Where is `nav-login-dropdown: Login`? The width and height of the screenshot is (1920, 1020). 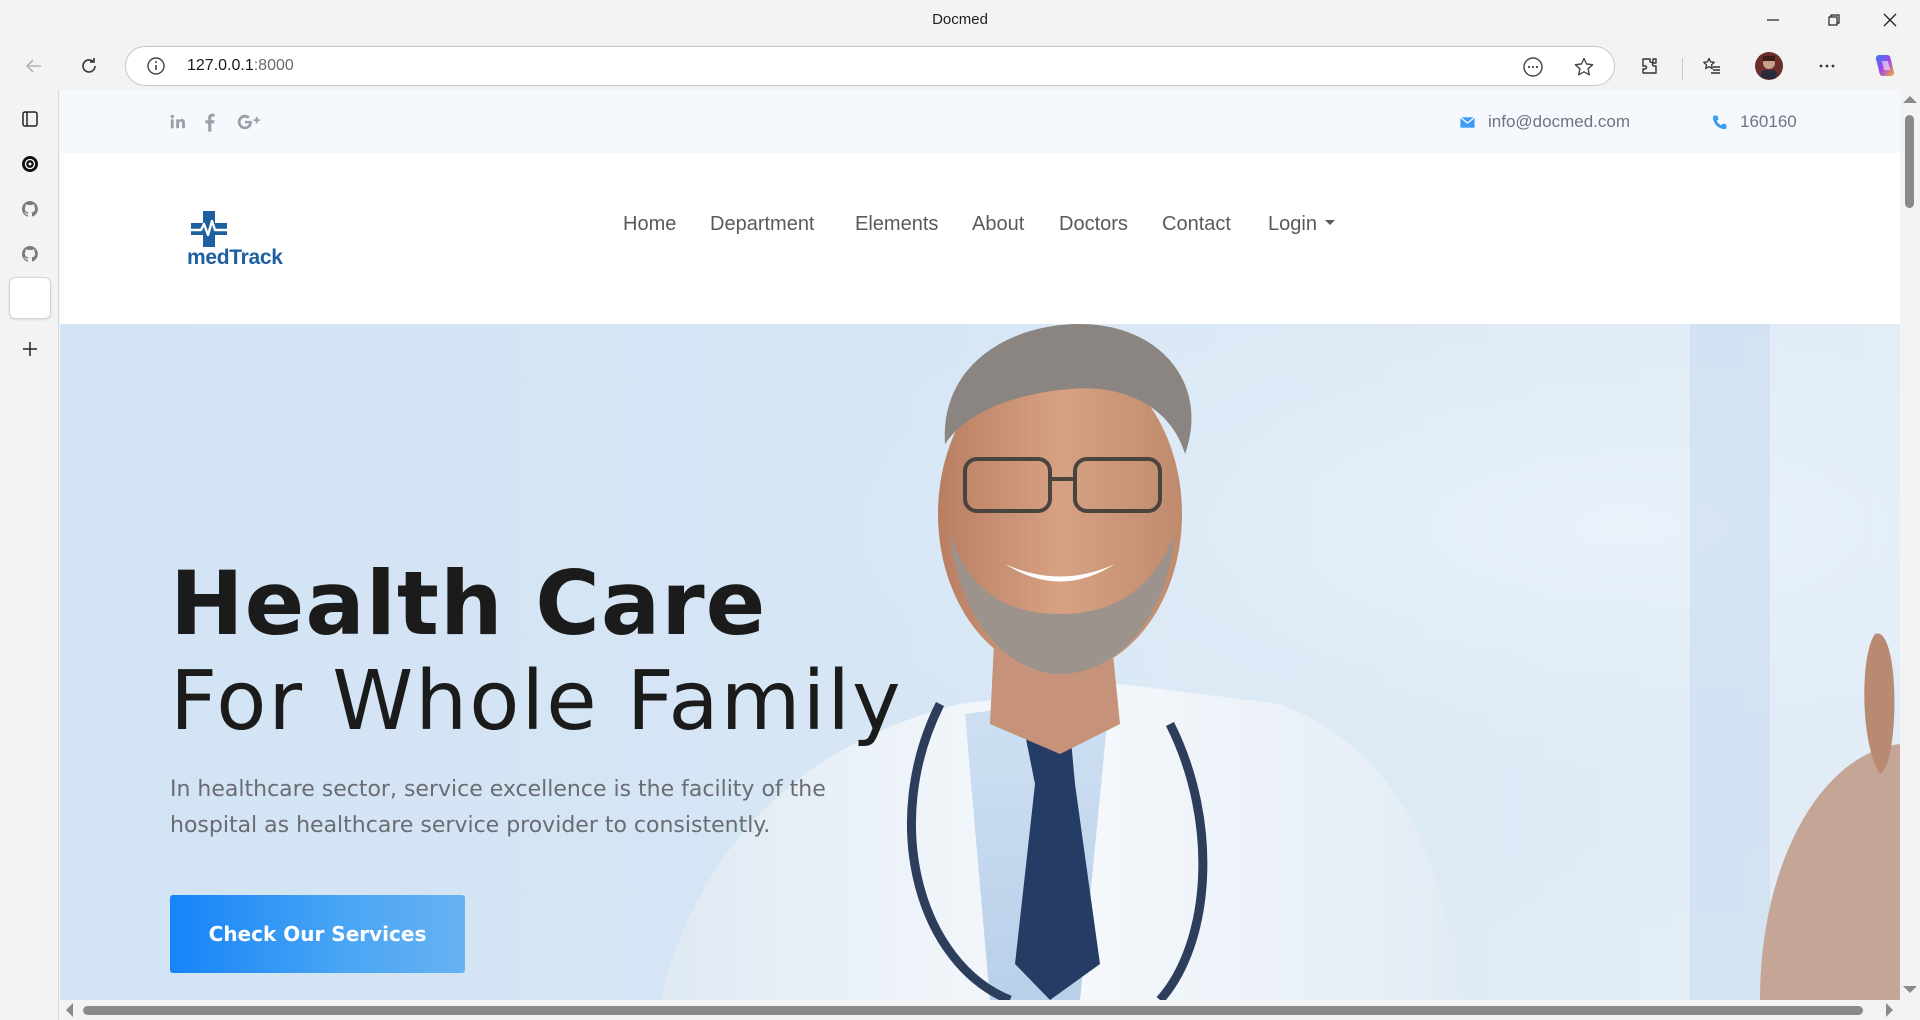
nav-login-dropdown: Login is located at coordinates (1301, 224).